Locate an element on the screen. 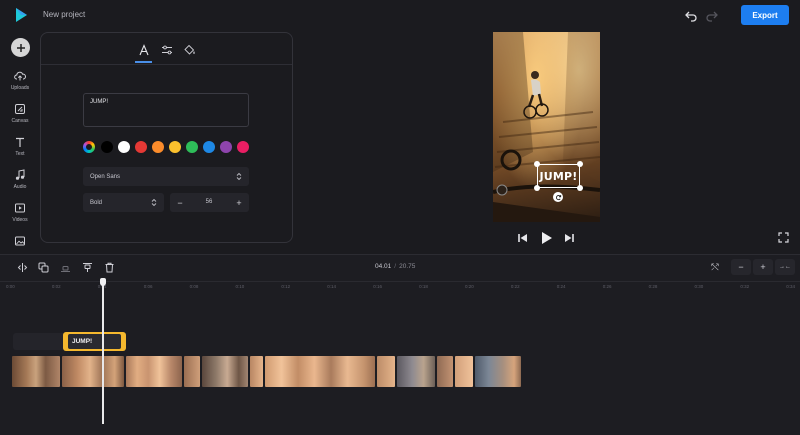 Image resolution: width=800 pixels, height=435 pixels. text-content-input: JUMP! is located at coordinates (166, 110).